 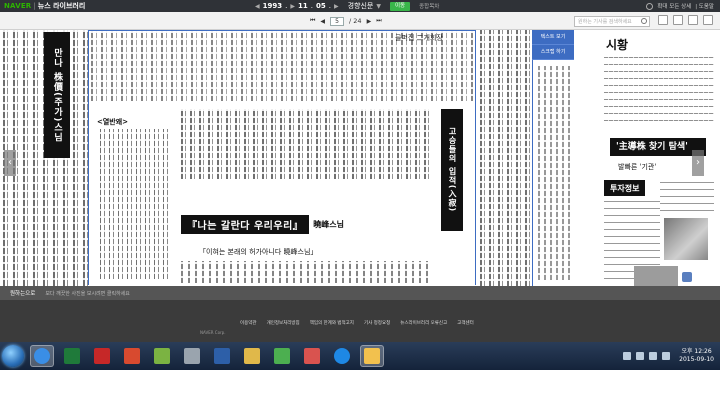 I want to click on excel-icon, so click(x=72, y=356).